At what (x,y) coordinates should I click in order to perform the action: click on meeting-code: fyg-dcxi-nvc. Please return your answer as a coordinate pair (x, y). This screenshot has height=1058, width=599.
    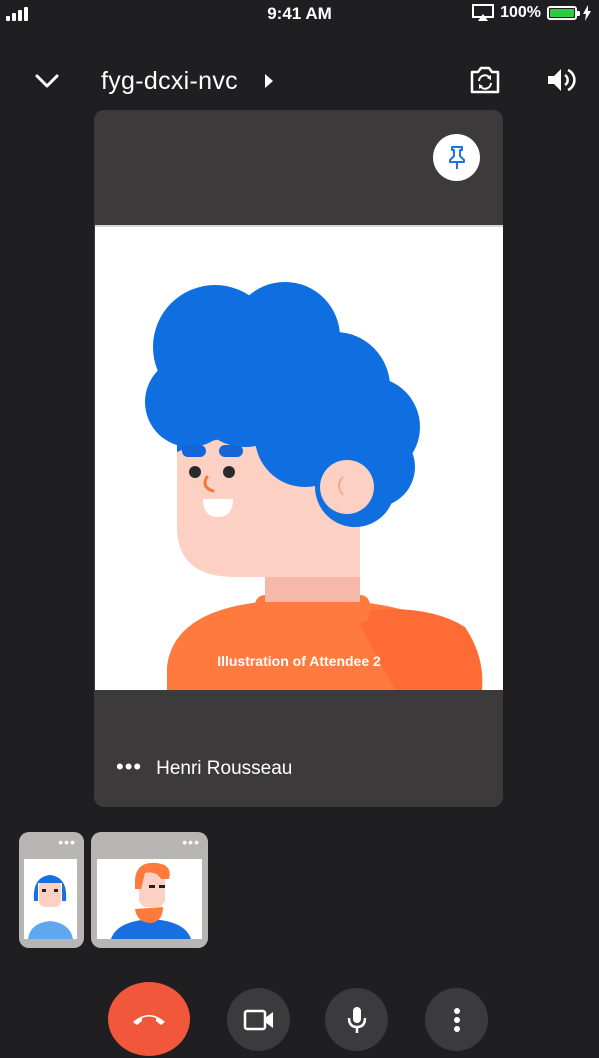
    Looking at the image, I should click on (169, 81).